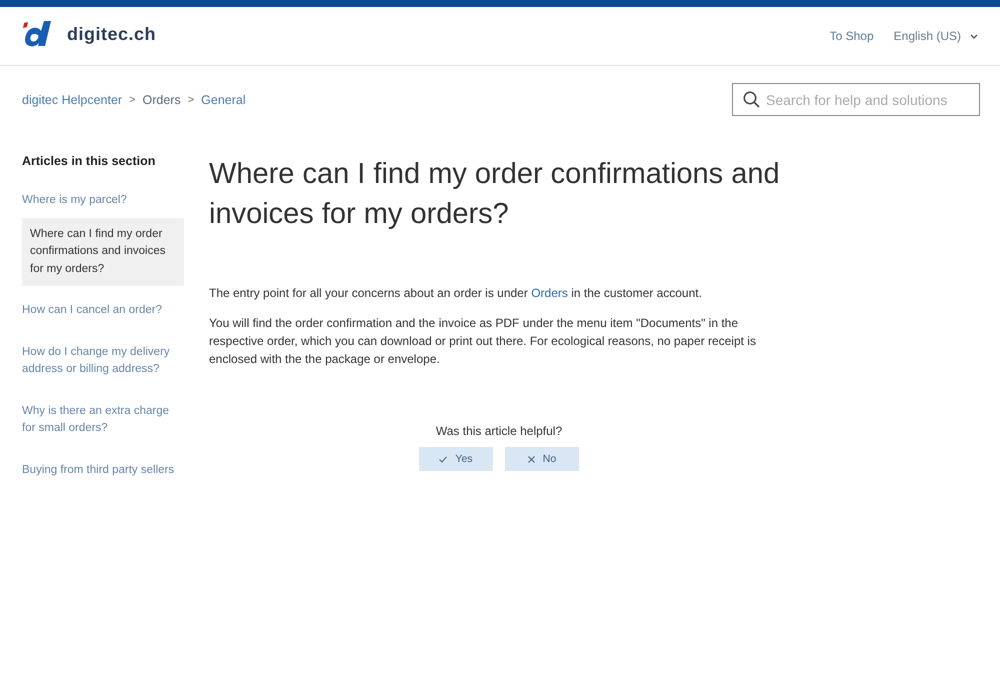 Image resolution: width=1000 pixels, height=690 pixels. I want to click on no-button: No, so click(542, 459).